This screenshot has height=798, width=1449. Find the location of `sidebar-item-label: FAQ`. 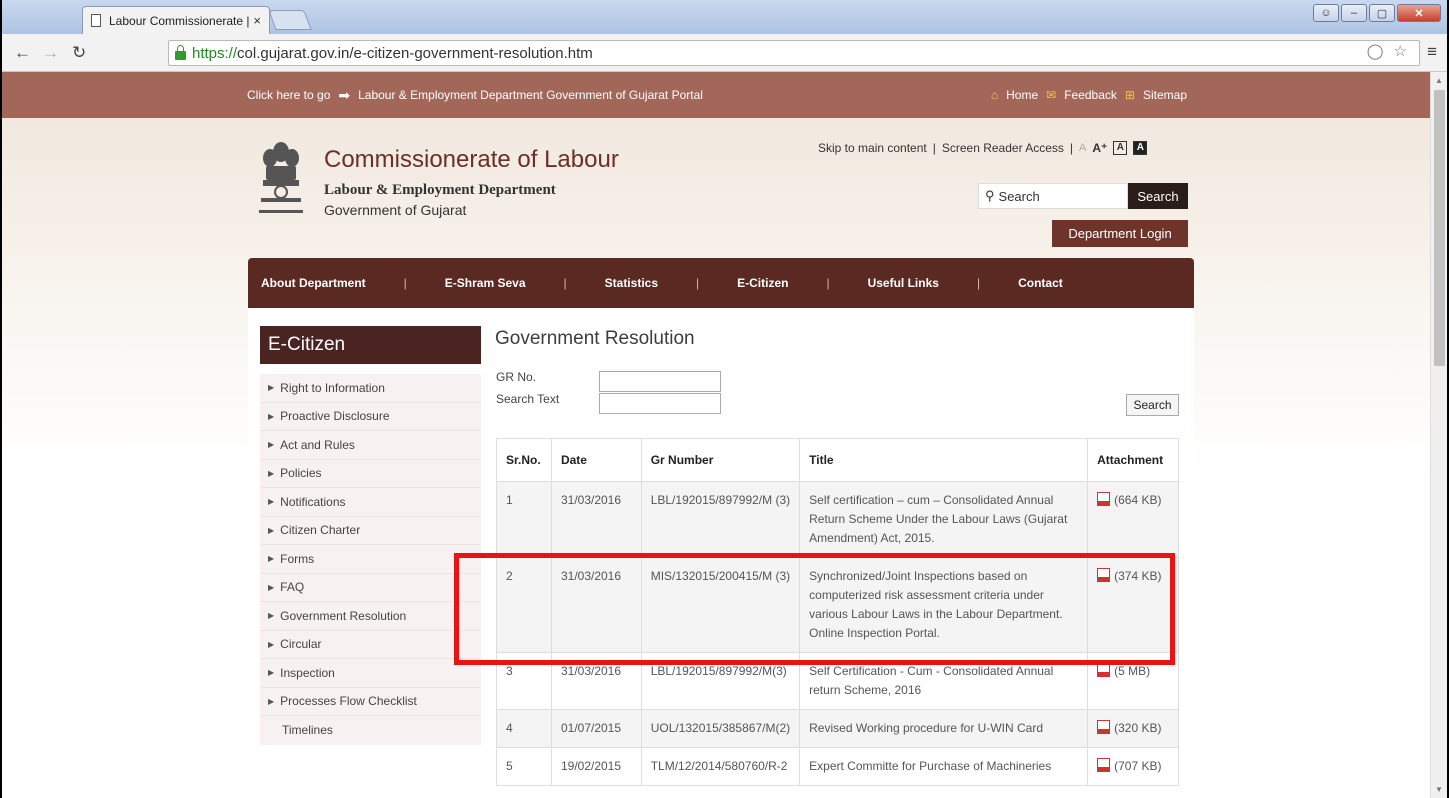

sidebar-item-label: FAQ is located at coordinates (292, 587).